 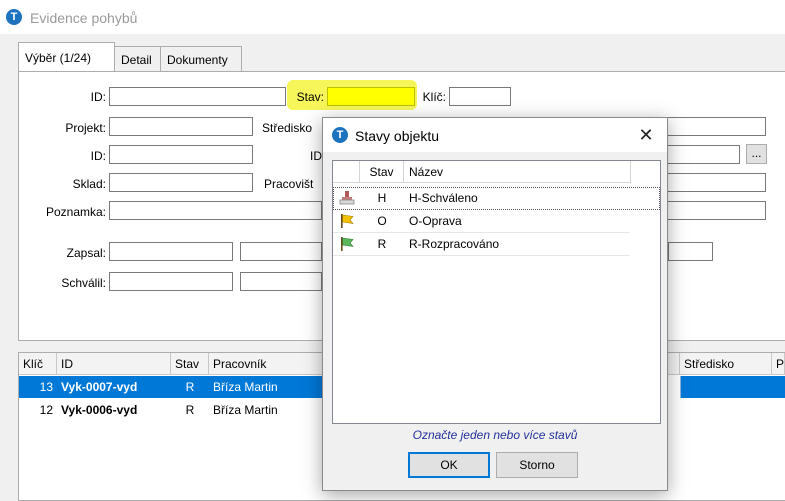 I want to click on list-item-nazev: H-Schváleno, so click(x=443, y=198).